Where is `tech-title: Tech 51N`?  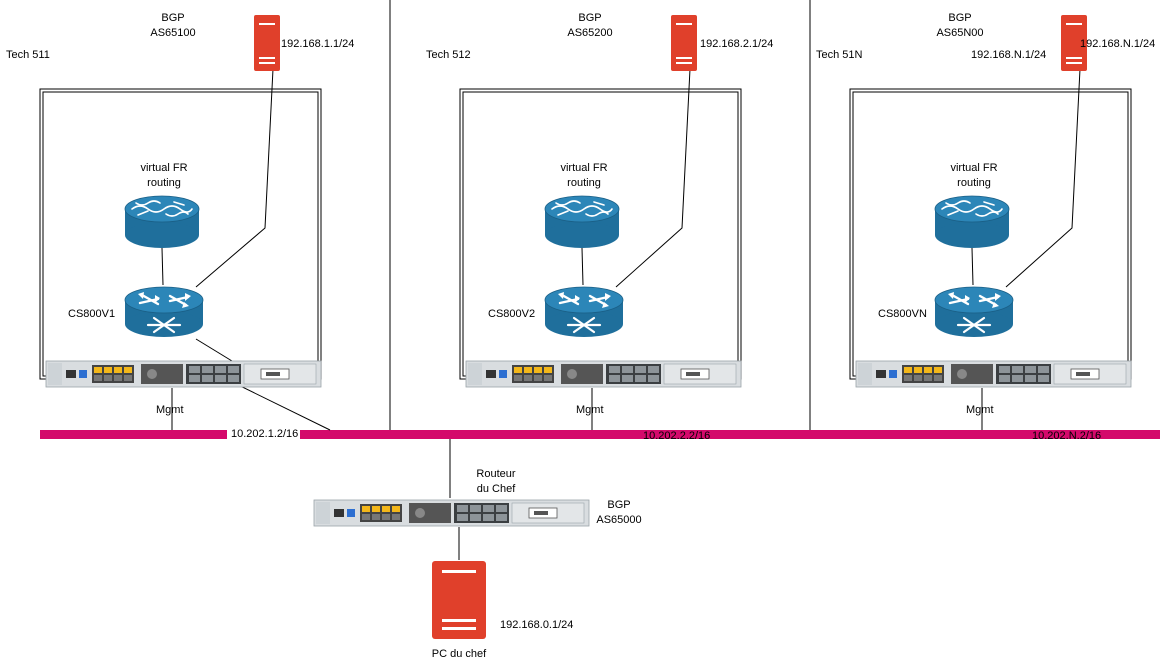 tech-title: Tech 51N is located at coordinates (839, 55).